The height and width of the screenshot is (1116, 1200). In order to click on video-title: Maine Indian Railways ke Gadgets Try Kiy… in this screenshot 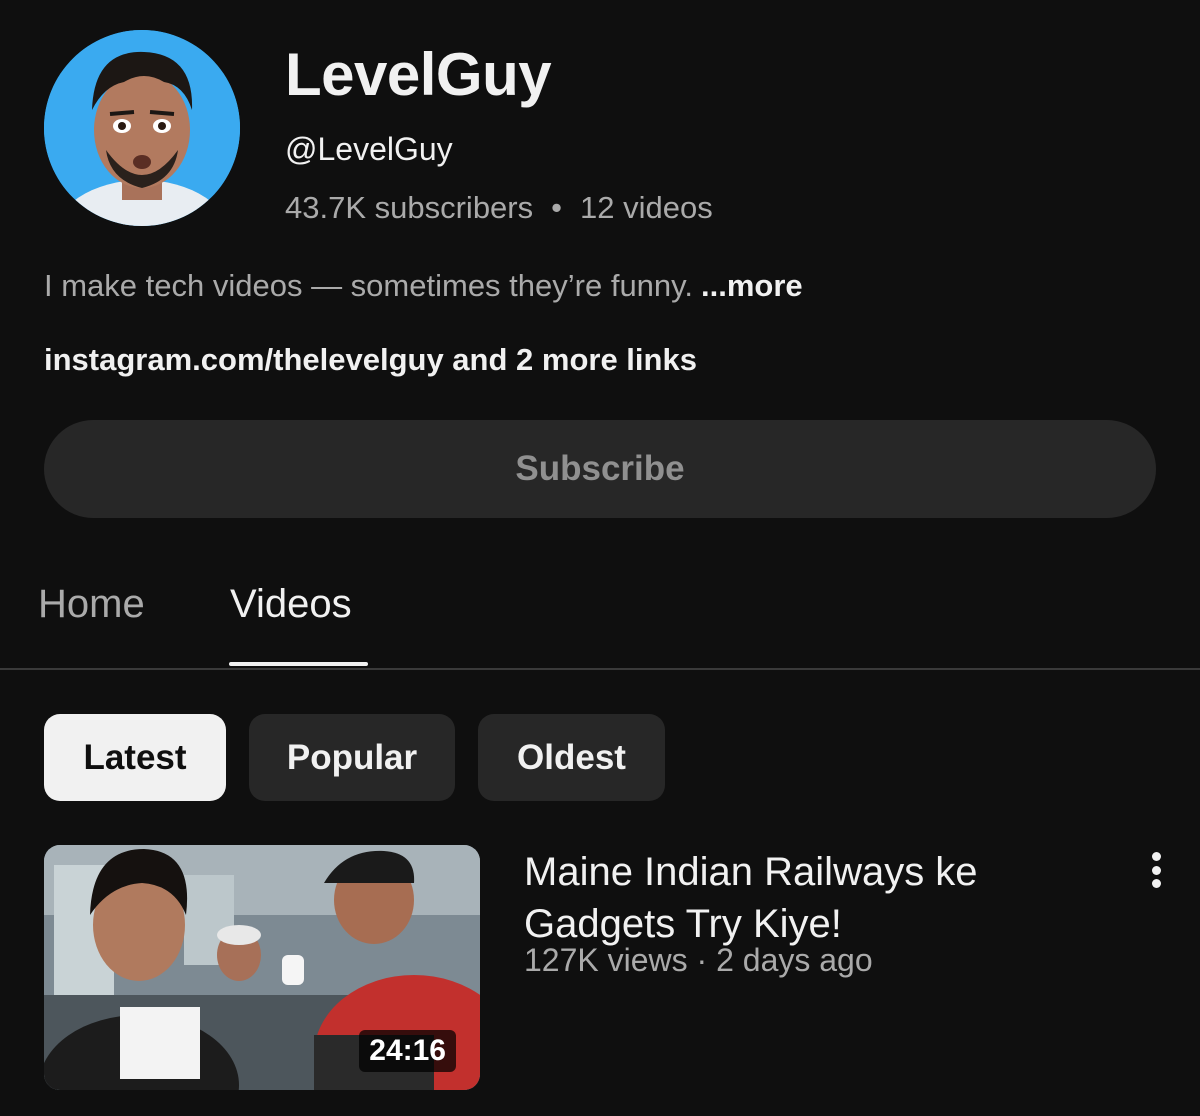, I will do `click(804, 898)`.